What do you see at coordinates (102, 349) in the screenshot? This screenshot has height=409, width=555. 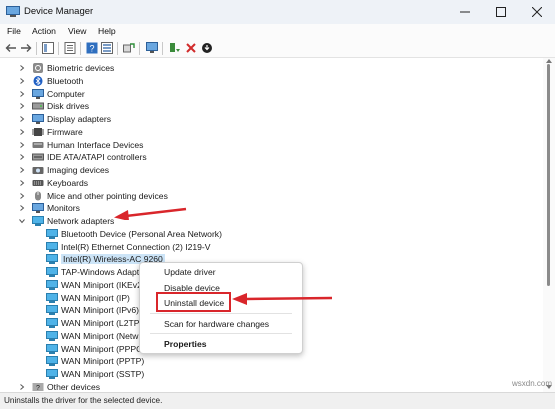 I see `device-label: WAN Miniport (PPPO` at bounding box center [102, 349].